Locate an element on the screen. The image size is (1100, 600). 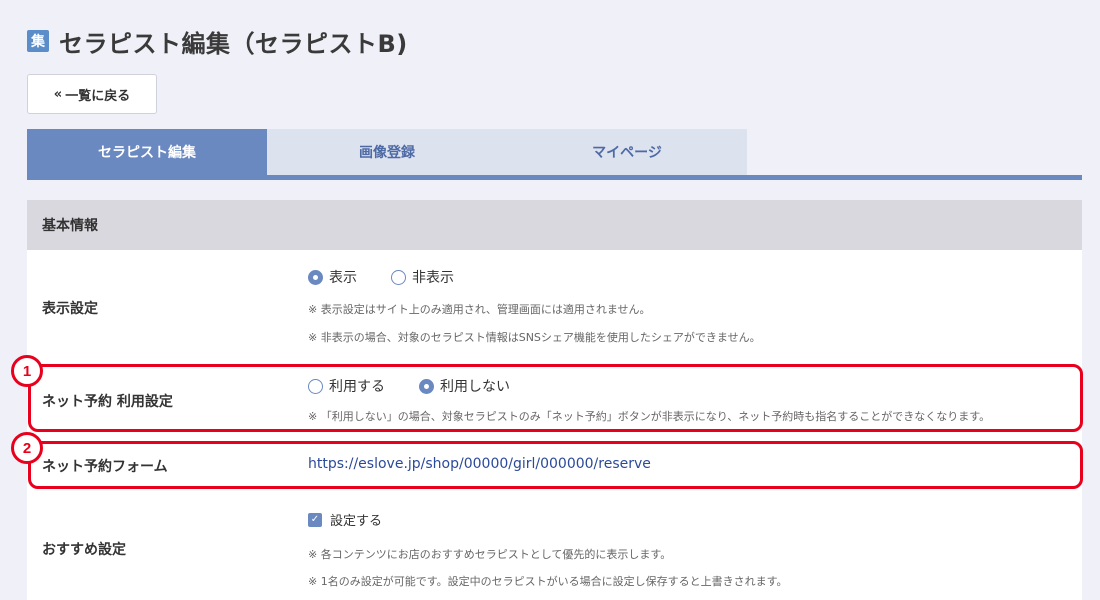
tab-therapist-edit: セラピスト編集 is located at coordinates (147, 152).